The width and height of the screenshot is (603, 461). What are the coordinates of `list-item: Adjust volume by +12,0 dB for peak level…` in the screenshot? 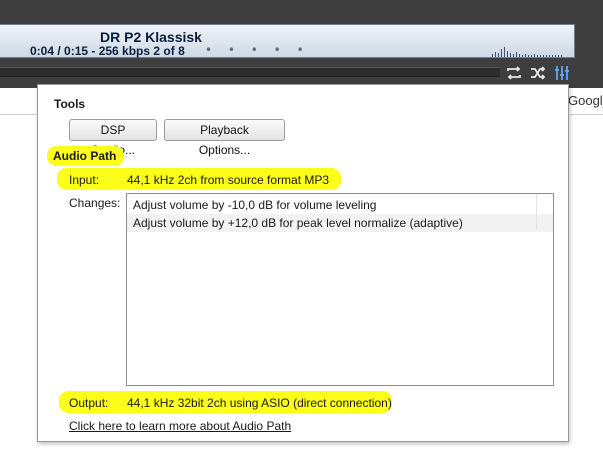 It's located at (340, 223).